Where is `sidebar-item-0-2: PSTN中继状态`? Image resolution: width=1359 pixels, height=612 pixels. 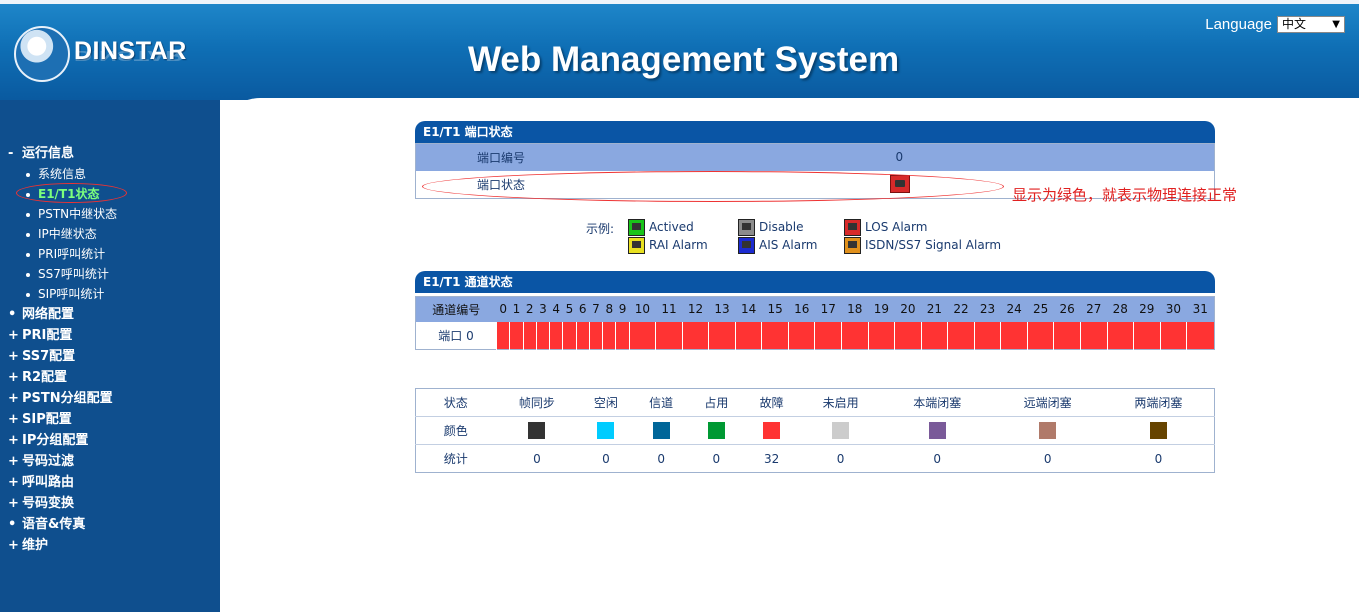
sidebar-item-0-2: PSTN中继状态 is located at coordinates (62, 214).